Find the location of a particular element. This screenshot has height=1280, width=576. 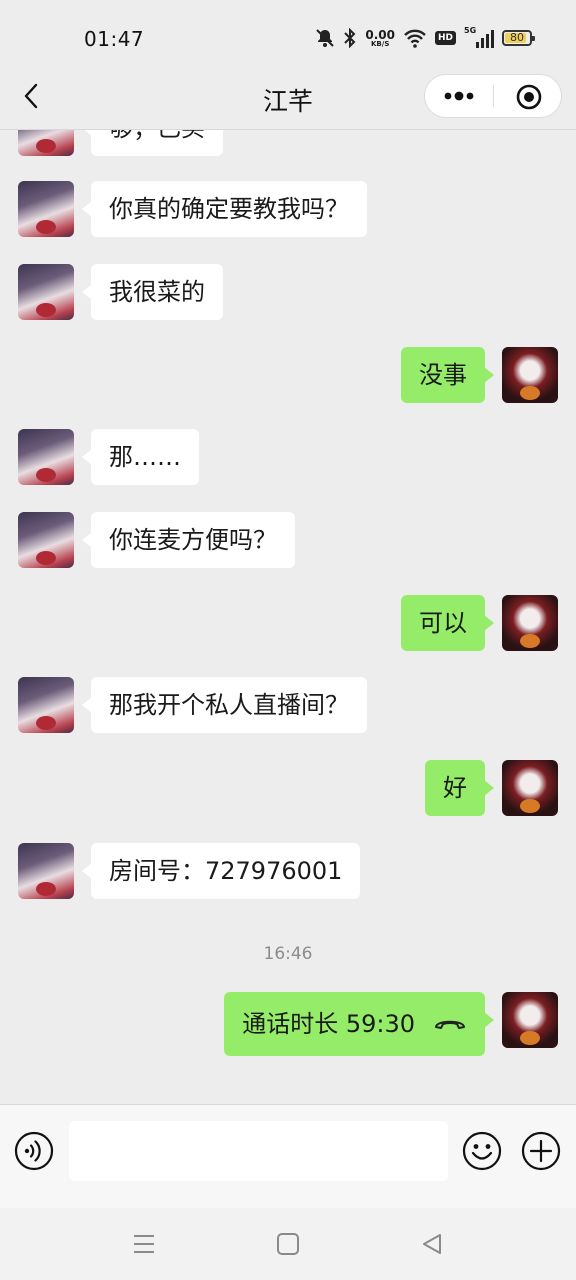

battery-icon: 80 is located at coordinates (518, 38).